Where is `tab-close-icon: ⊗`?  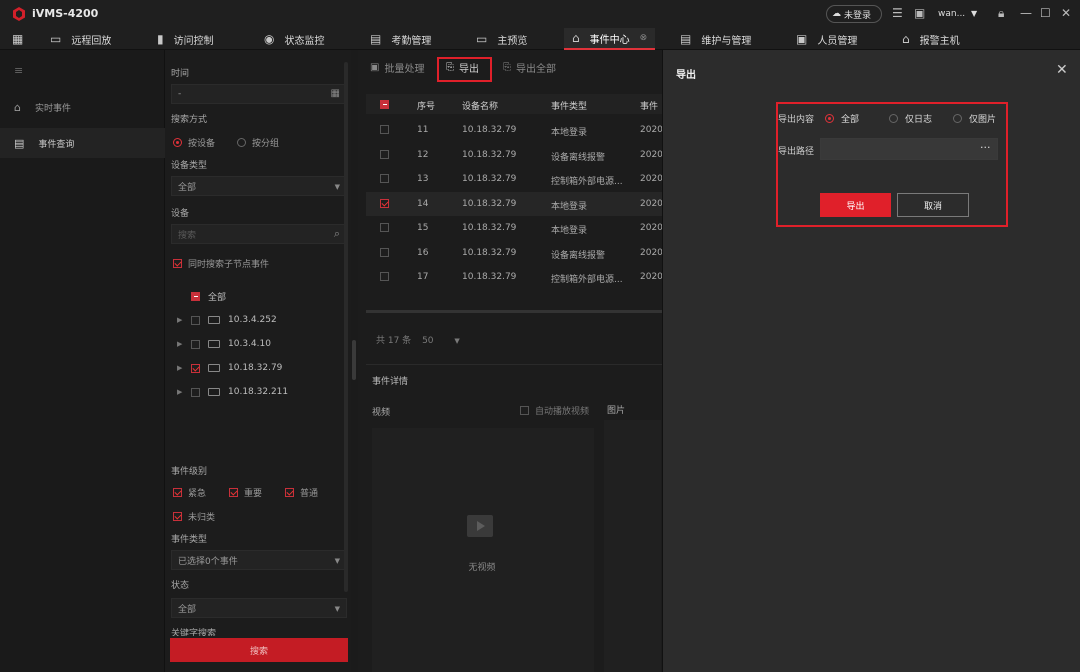 tab-close-icon: ⊗ is located at coordinates (644, 38).